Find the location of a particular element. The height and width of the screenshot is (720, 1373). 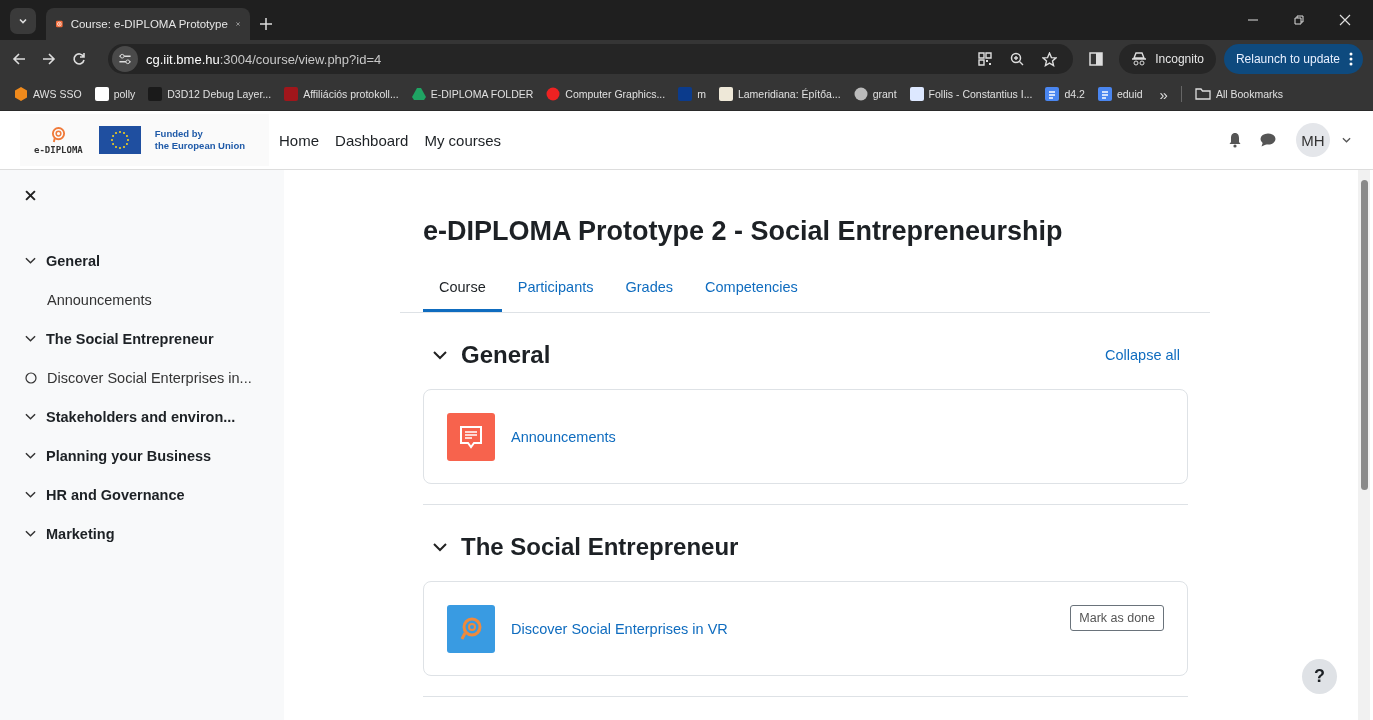

incognito-button: Incognito is located at coordinates (1167, 59).